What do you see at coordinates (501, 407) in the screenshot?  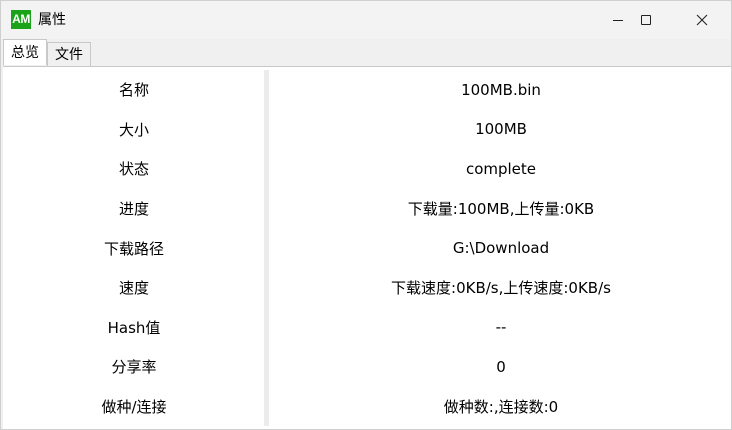 I see `property-value: 做种数:,连接数:0` at bounding box center [501, 407].